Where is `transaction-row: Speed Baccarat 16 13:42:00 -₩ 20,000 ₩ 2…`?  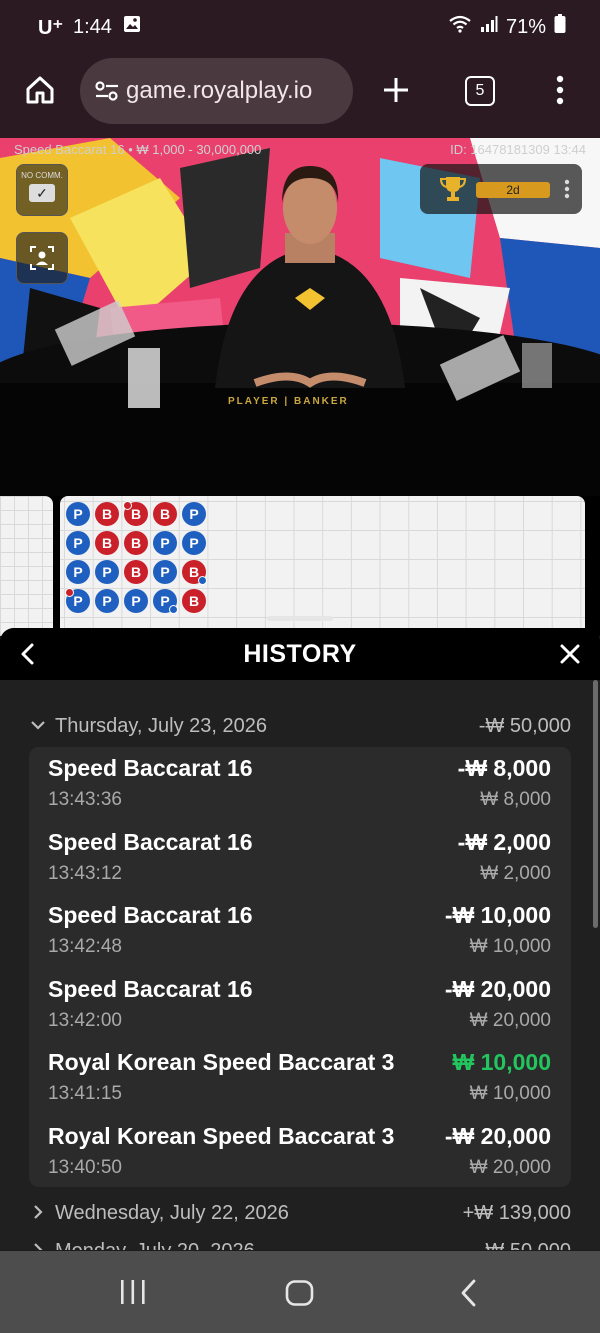
transaction-row: Speed Baccarat 16 13:42:00 -₩ 20,000 ₩ 2… is located at coordinates (300, 1004).